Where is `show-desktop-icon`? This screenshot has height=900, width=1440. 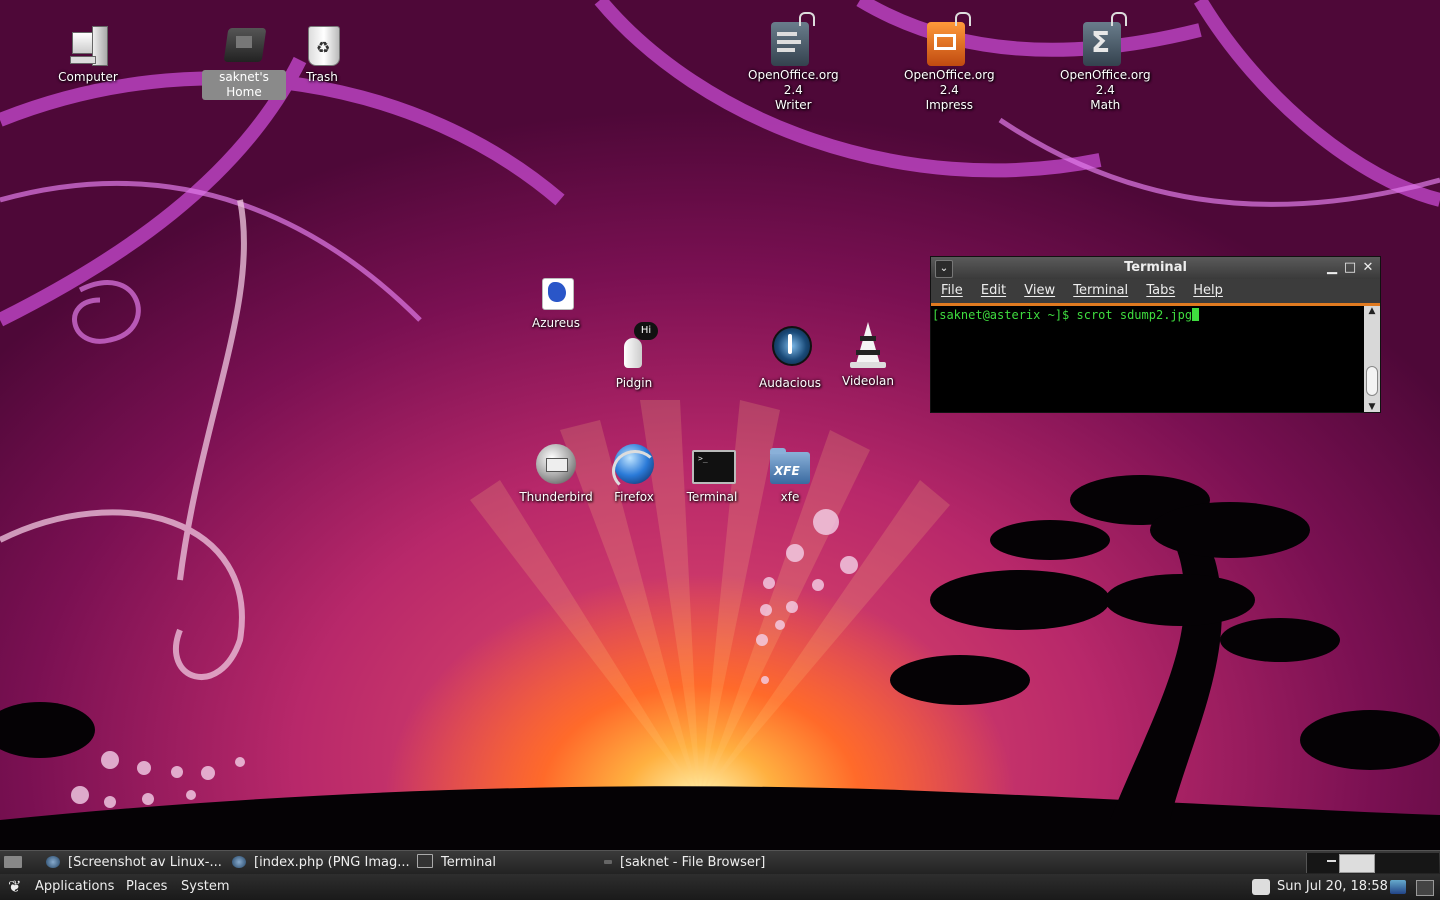
show-desktop-icon is located at coordinates (13, 862).